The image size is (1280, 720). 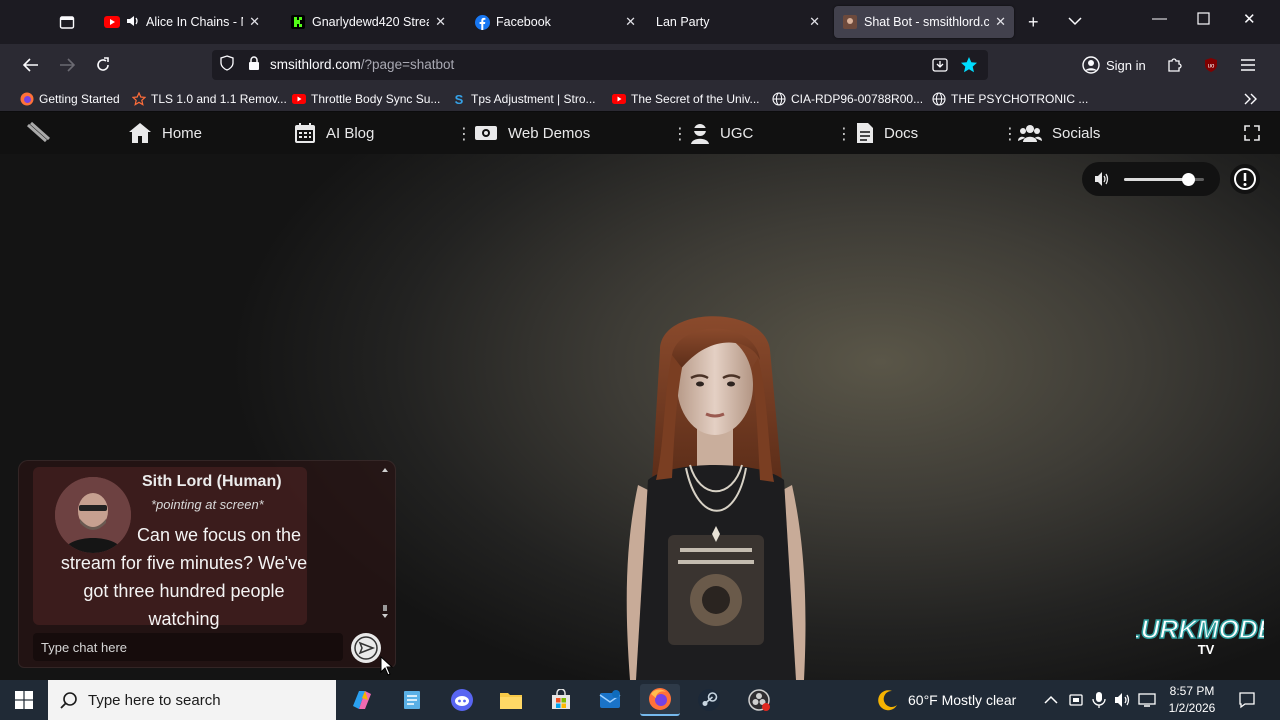 I want to click on chat-scrollbar, so click(x=385, y=543).